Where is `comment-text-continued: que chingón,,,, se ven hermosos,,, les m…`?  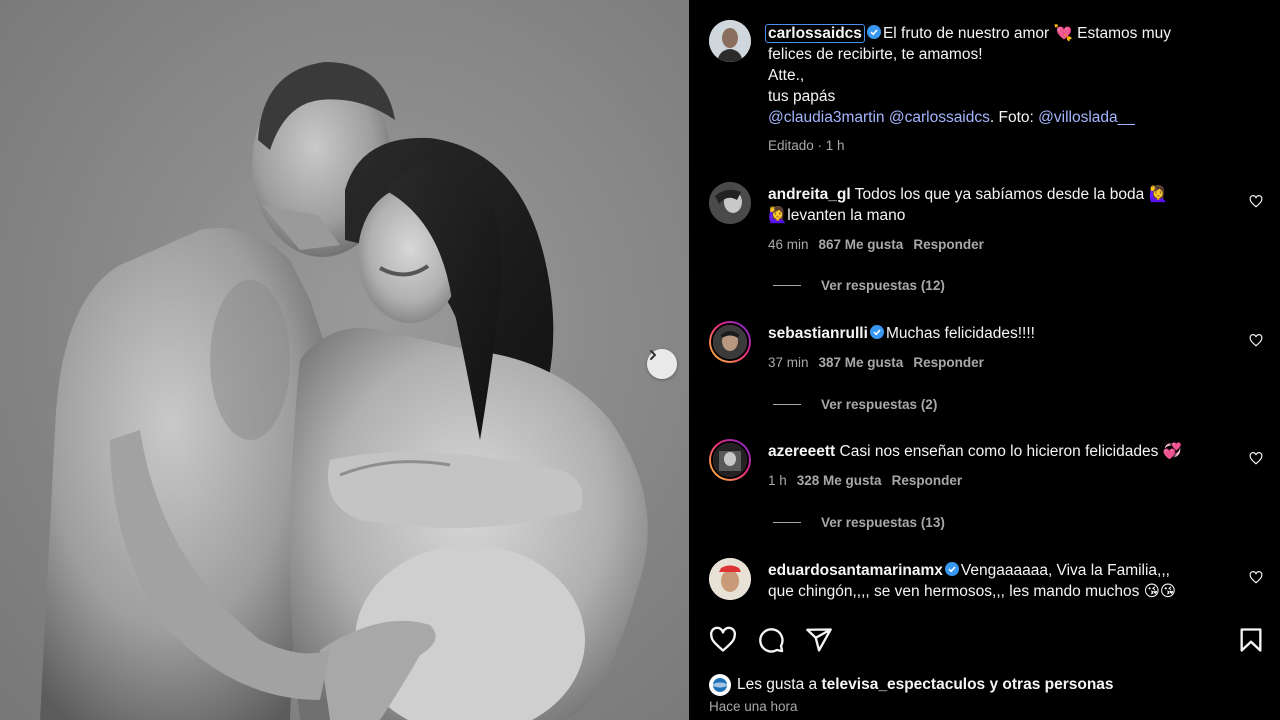 comment-text-continued: que chingón,,,, se ven hermosos,,, les m… is located at coordinates (972, 591).